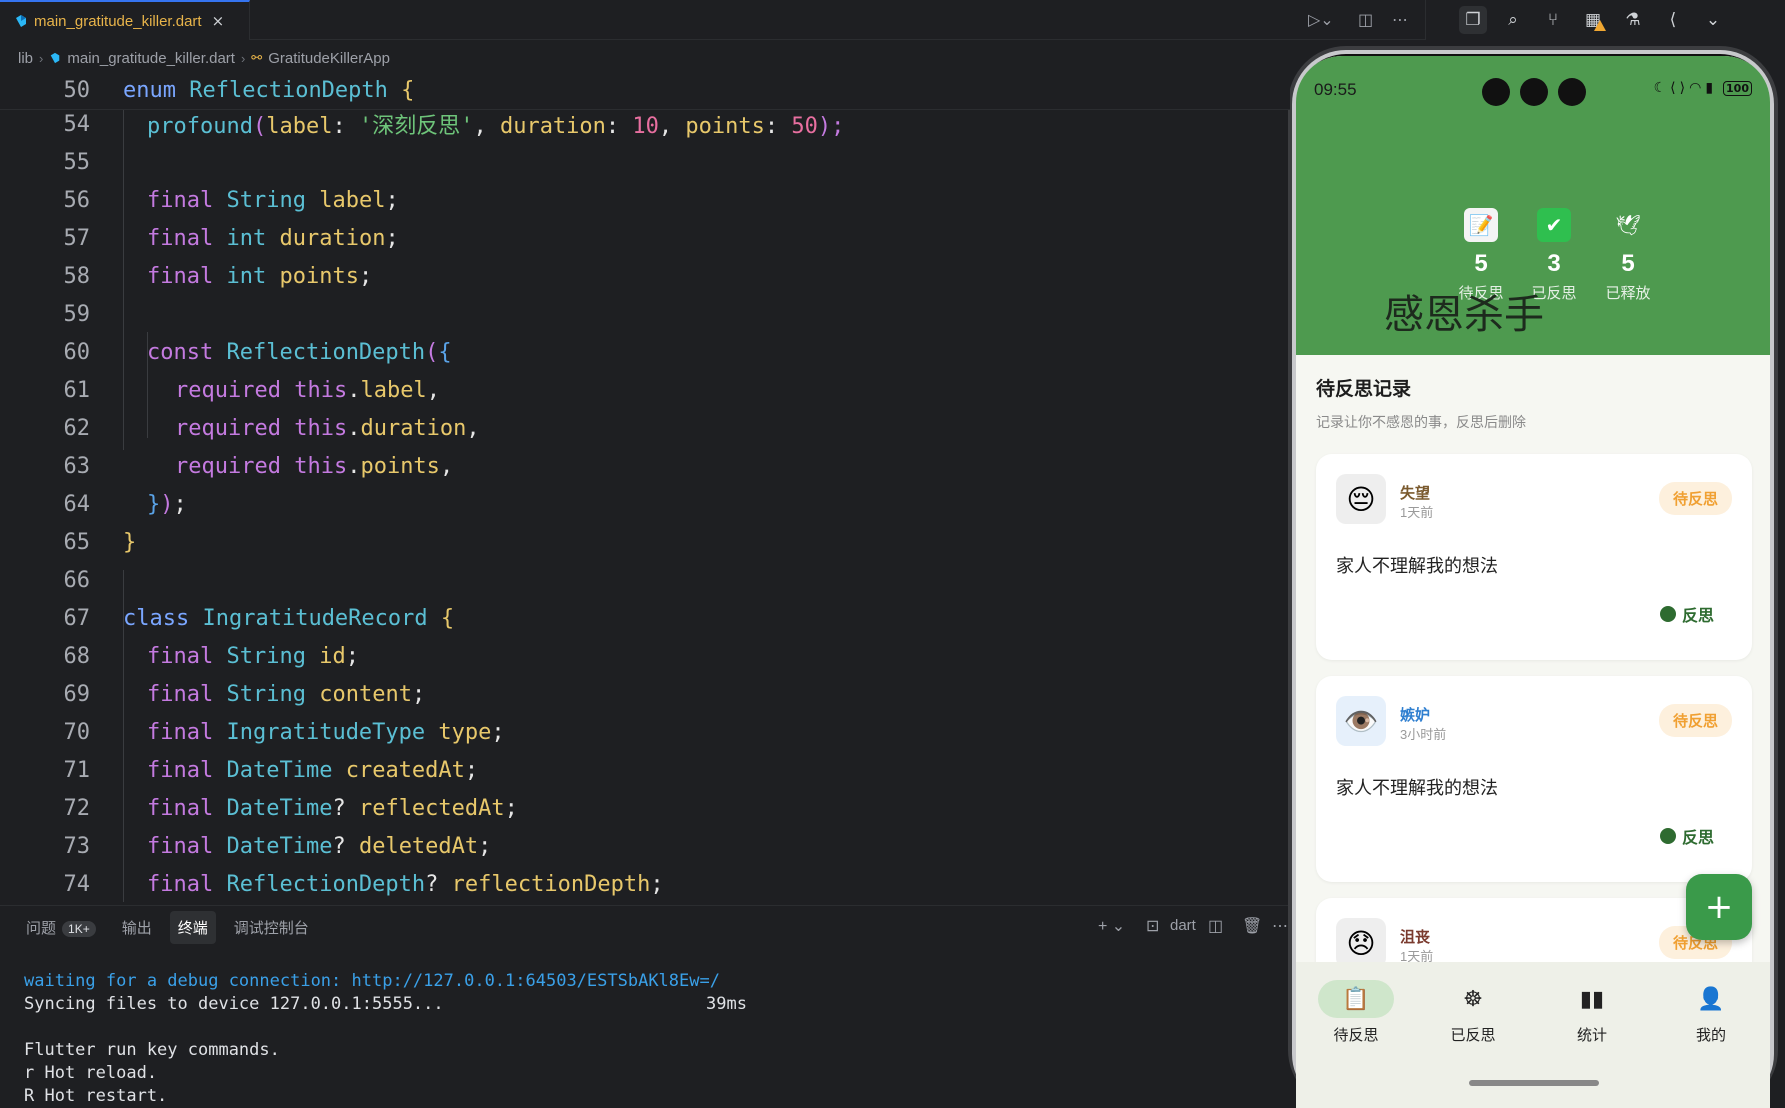  What do you see at coordinates (137, 927) in the screenshot?
I see `tab-output: 输出` at bounding box center [137, 927].